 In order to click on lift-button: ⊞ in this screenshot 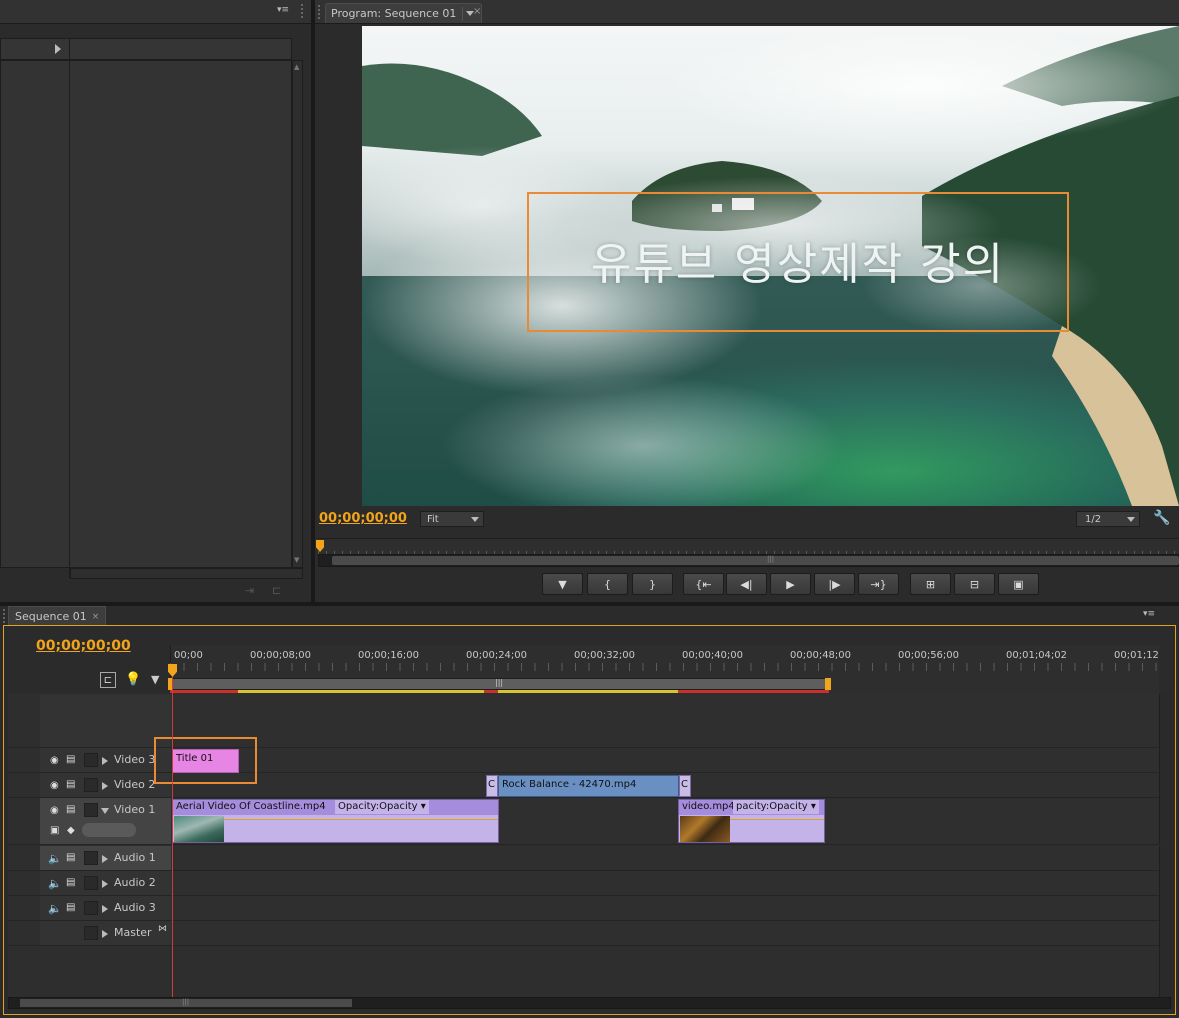, I will do `click(930, 584)`.